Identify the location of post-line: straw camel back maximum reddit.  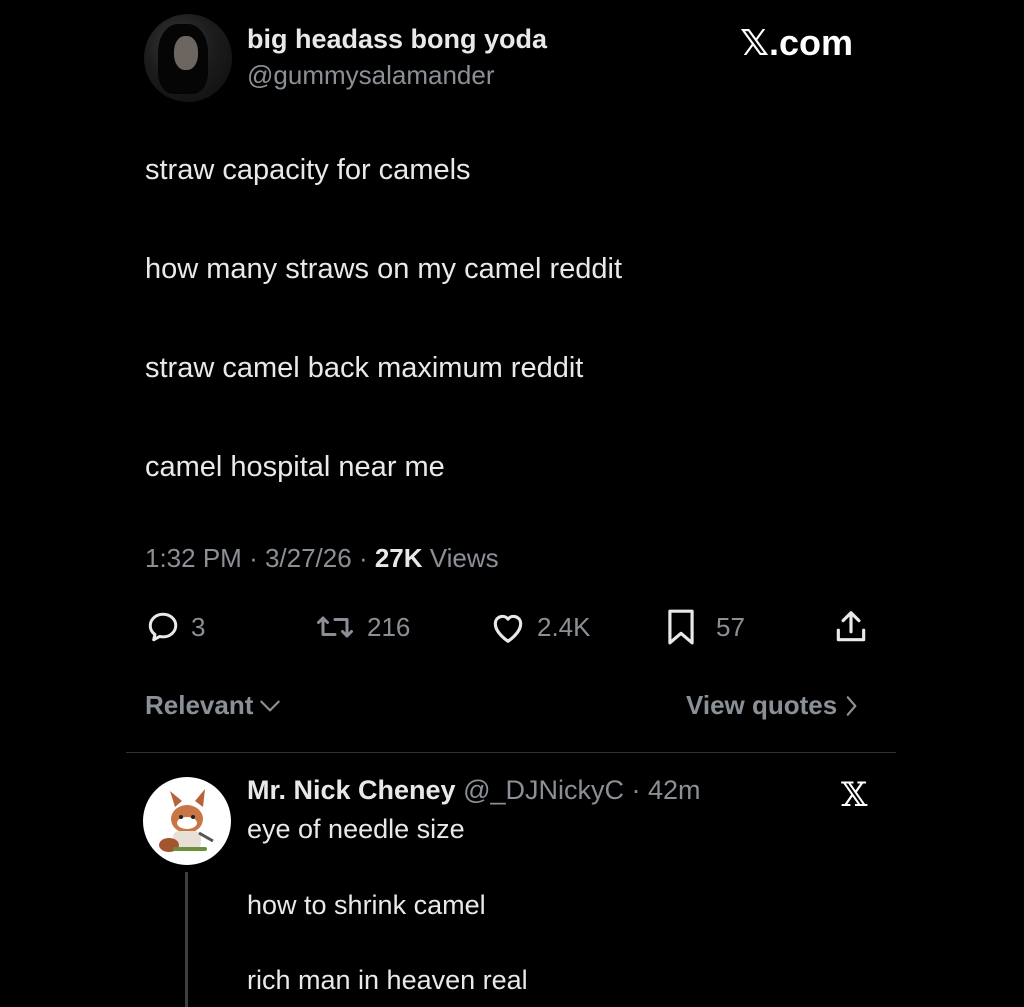
(364, 368).